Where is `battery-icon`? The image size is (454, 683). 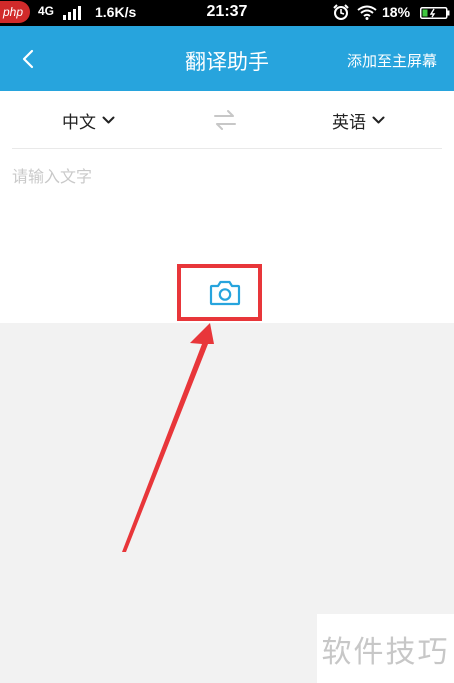 battery-icon is located at coordinates (435, 13).